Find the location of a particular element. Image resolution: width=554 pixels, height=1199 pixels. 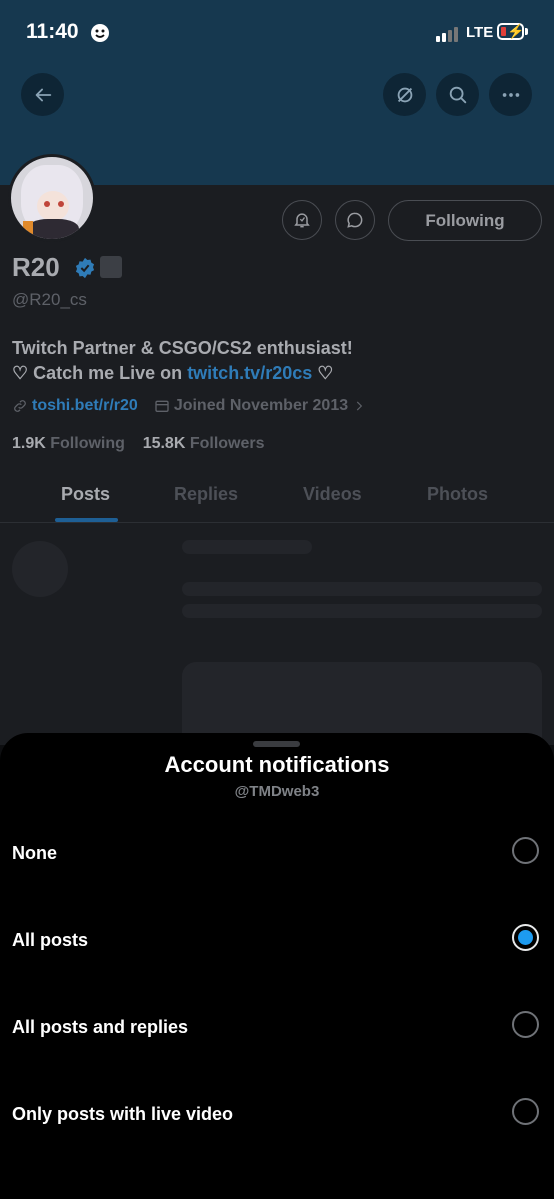

bell-check-icon is located at coordinates (302, 220).